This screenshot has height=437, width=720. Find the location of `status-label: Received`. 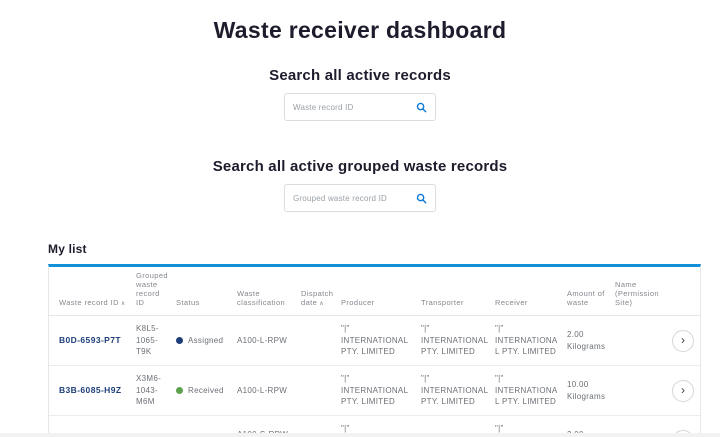

status-label: Received is located at coordinates (206, 390).